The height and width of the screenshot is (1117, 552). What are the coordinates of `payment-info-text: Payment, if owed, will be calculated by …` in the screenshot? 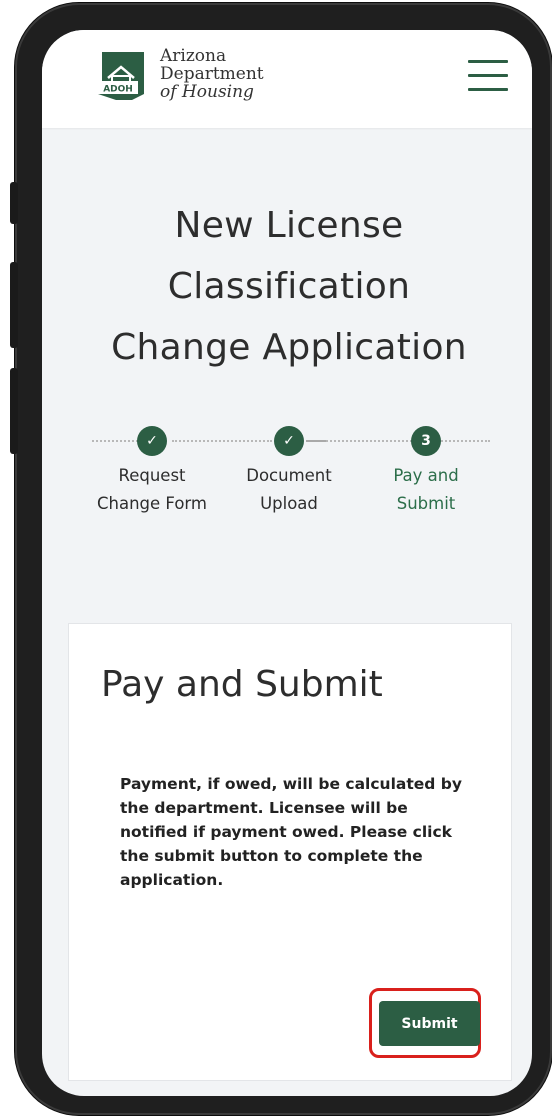 It's located at (291, 832).